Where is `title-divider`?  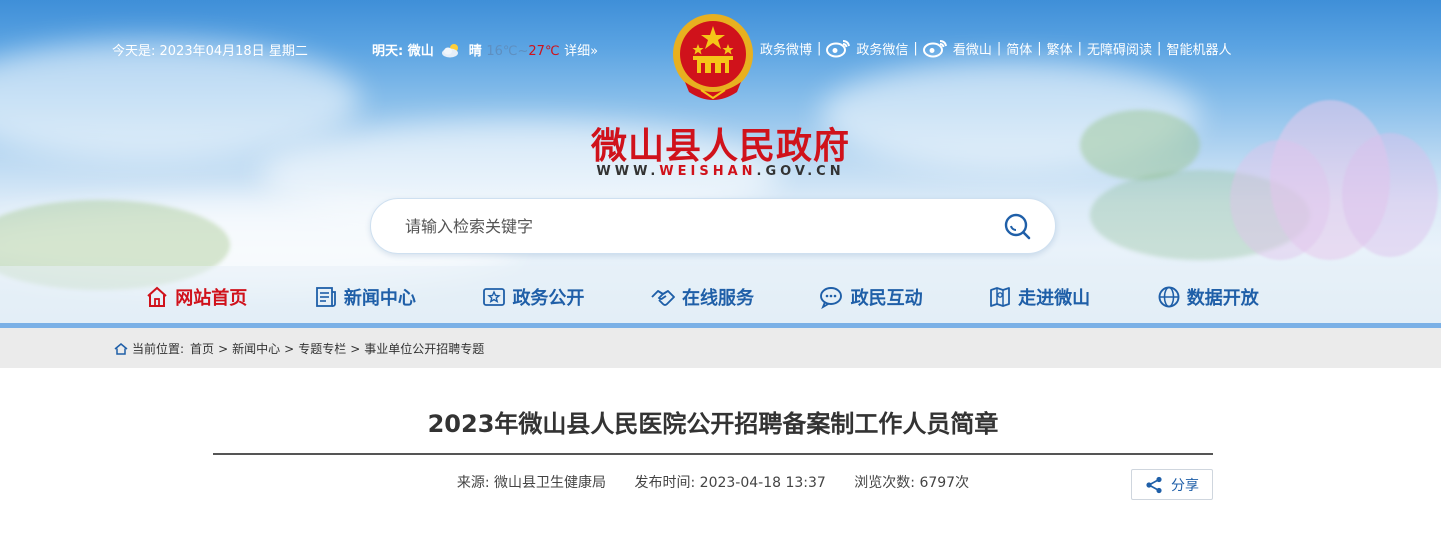
title-divider is located at coordinates (713, 454).